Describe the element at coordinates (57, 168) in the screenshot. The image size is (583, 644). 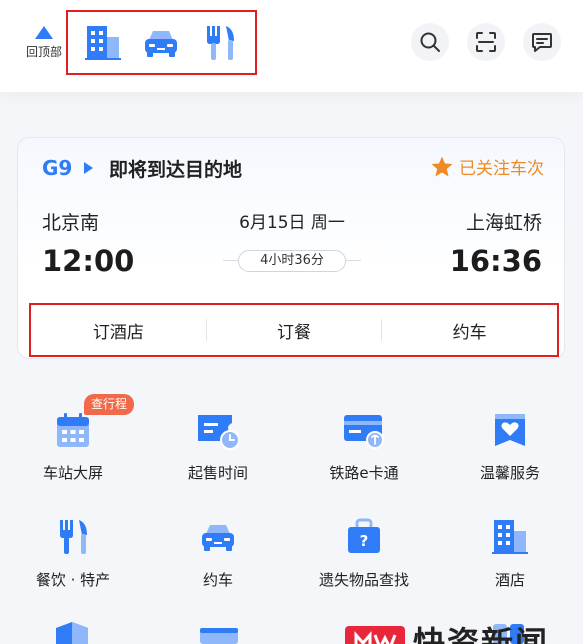
I see `train-number: G9` at that location.